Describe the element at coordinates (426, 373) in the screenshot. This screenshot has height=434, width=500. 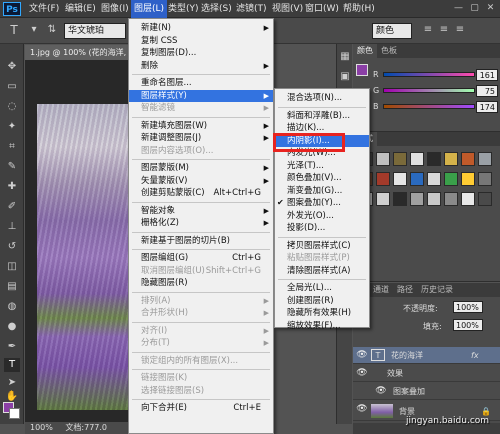
I see `layer-row-effects: 👁 效果` at that location.